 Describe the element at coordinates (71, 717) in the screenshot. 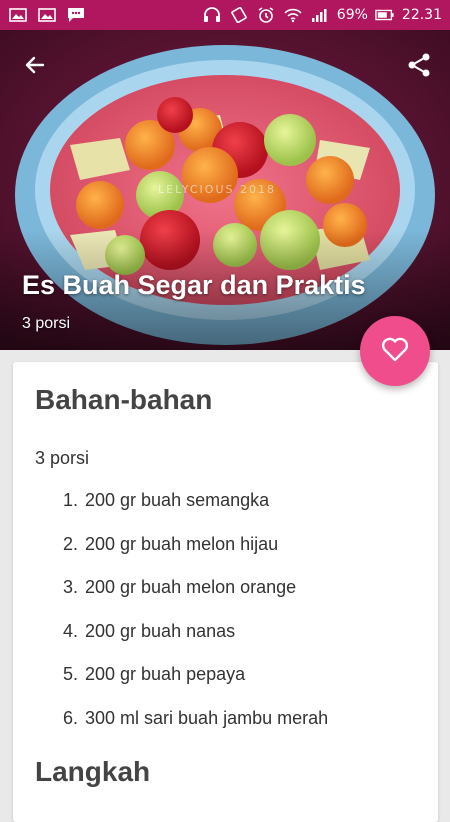

I see `ingredient-number: 6.` at that location.